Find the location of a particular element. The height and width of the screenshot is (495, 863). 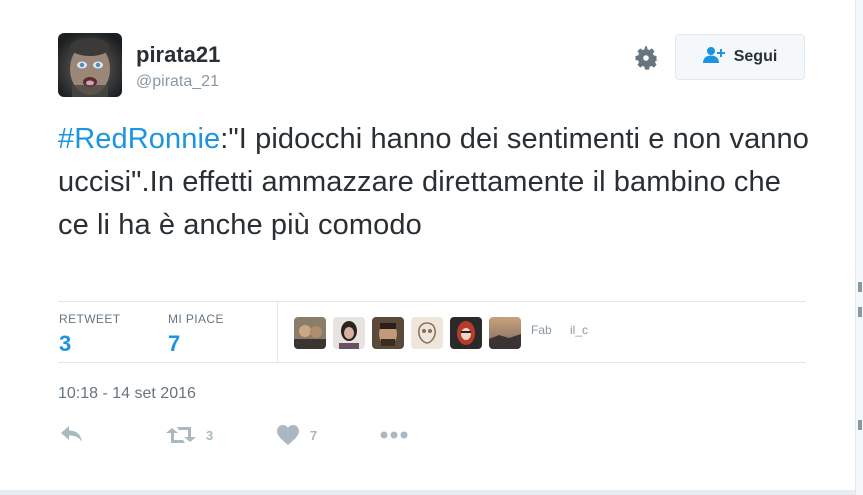

like-action-count: 7 is located at coordinates (314, 435).